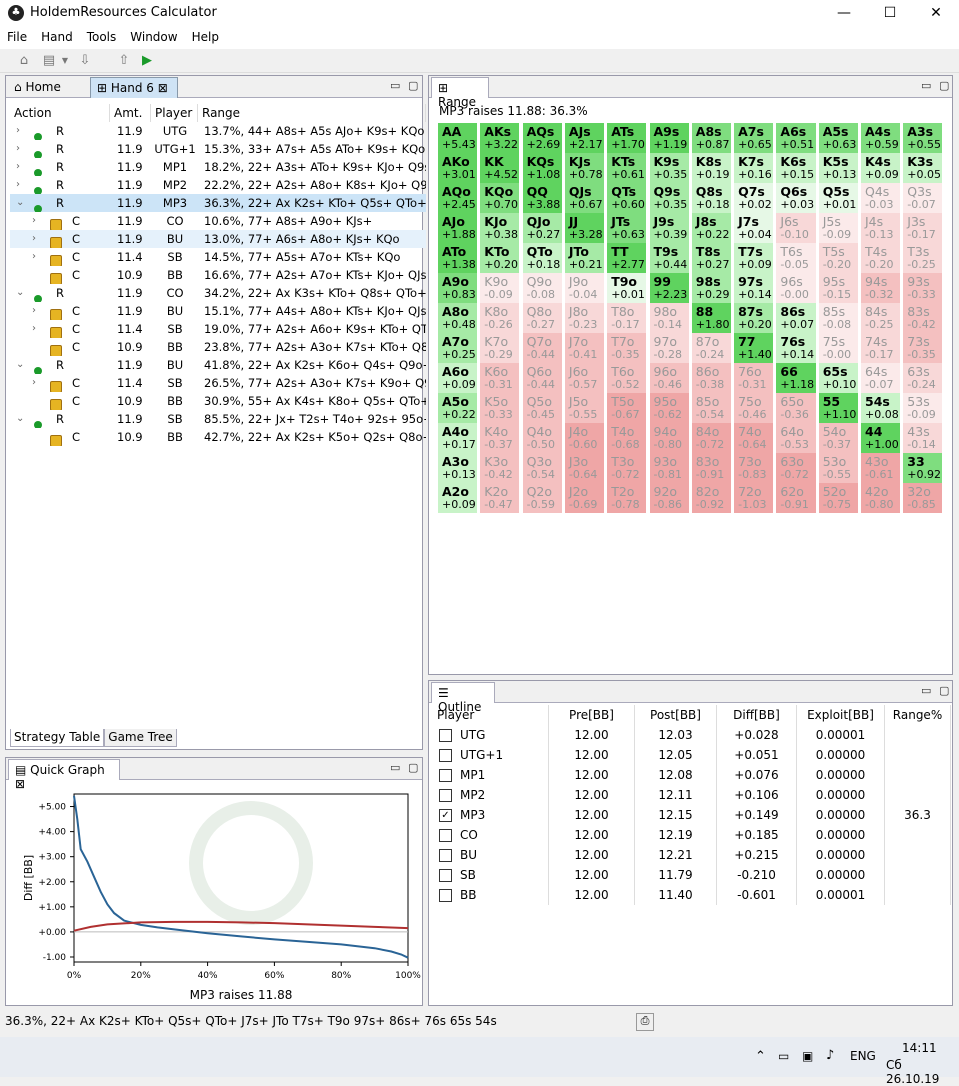  Describe the element at coordinates (458, 348) in the screenshot. I see `range-cell-A7o: A7o +0.25` at that location.